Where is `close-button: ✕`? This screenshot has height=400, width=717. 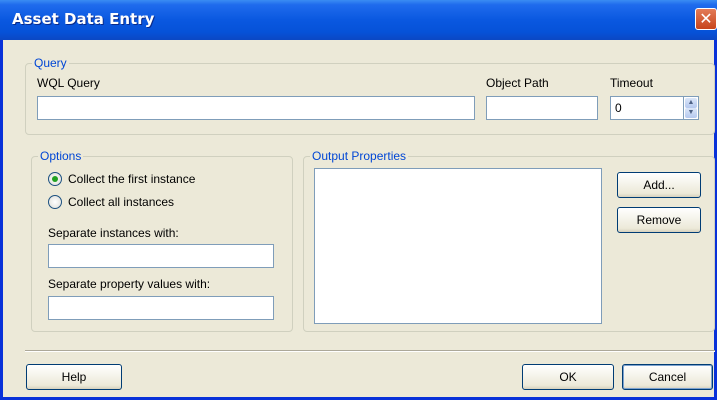 close-button: ✕ is located at coordinates (706, 19).